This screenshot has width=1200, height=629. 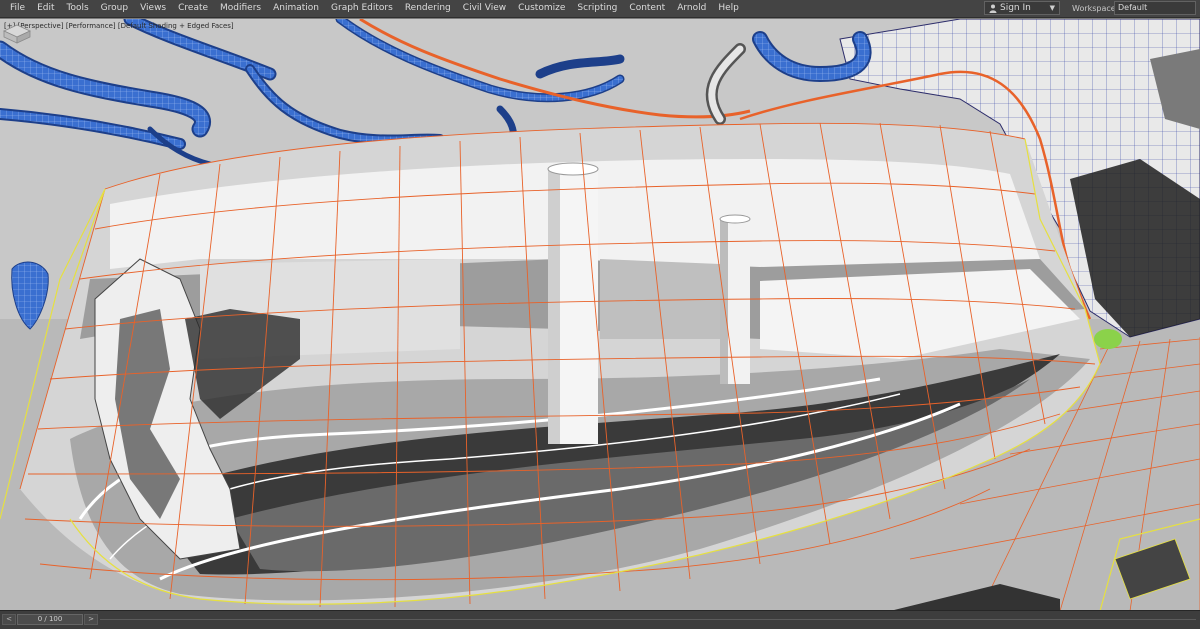 I want to click on menu-create: Create, so click(x=193, y=8).